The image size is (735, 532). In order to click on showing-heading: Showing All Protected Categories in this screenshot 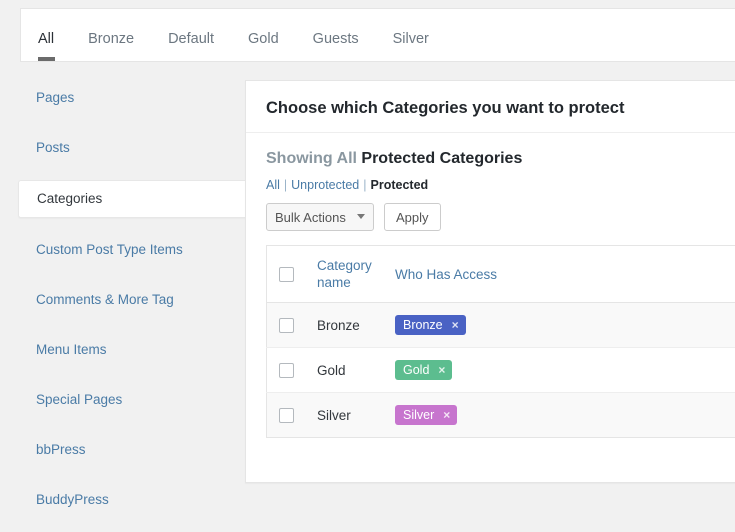, I will do `click(490, 150)`.